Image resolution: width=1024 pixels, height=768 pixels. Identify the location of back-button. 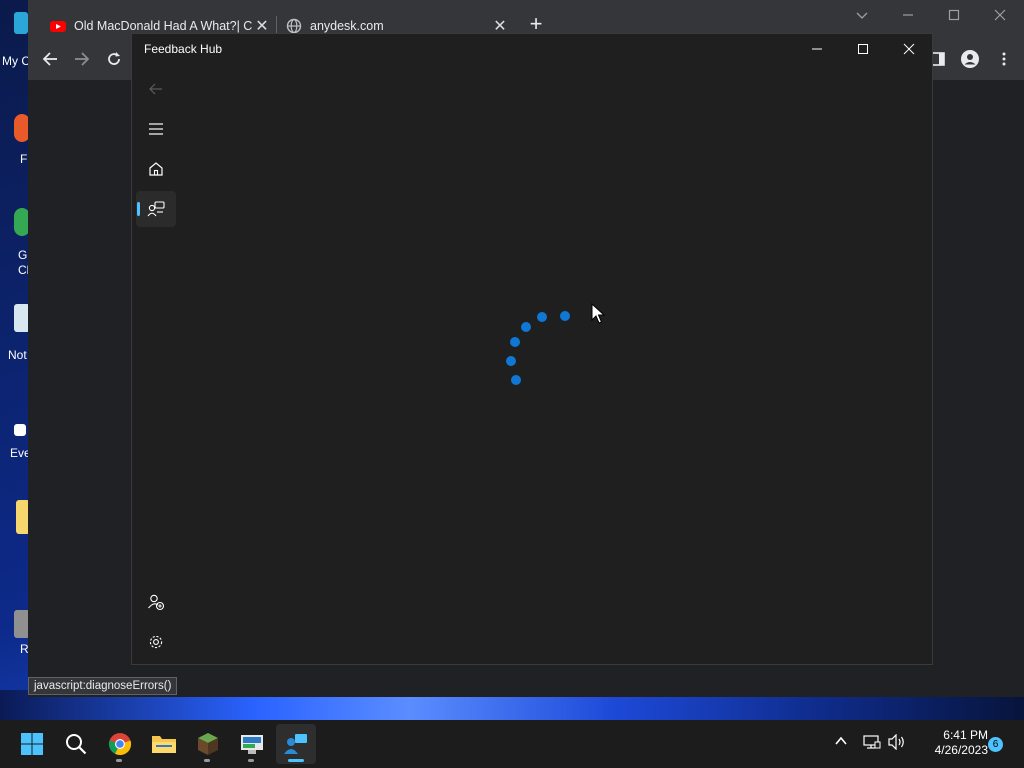
(50, 61).